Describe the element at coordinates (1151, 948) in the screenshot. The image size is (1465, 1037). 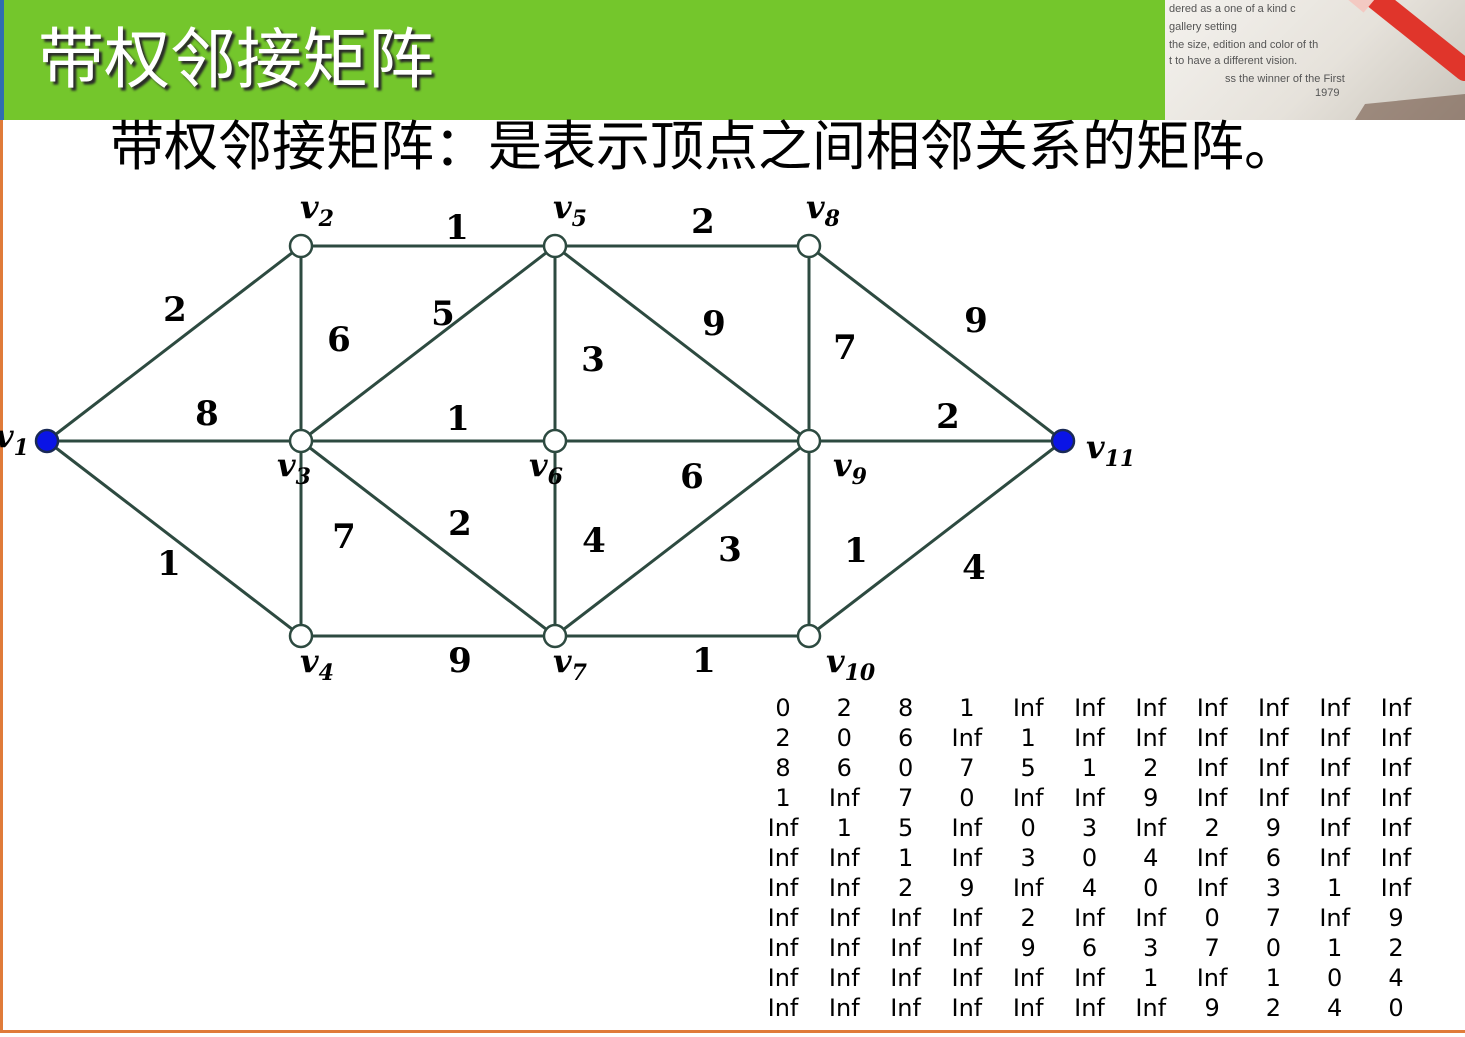
I see `matrix-cell: 3` at that location.